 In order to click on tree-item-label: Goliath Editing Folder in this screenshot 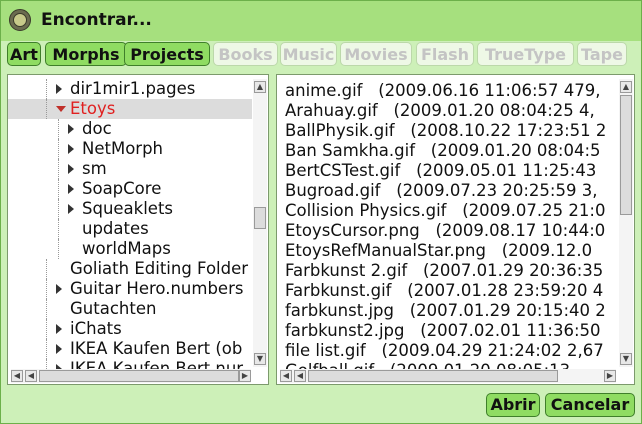, I will do `click(159, 268)`.